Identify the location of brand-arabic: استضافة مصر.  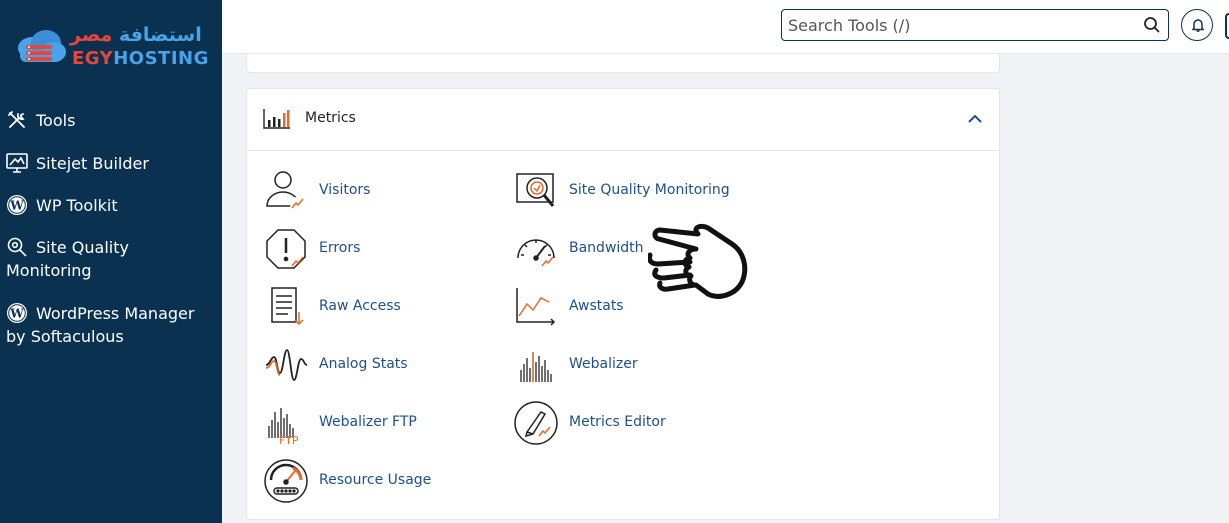
(136, 35).